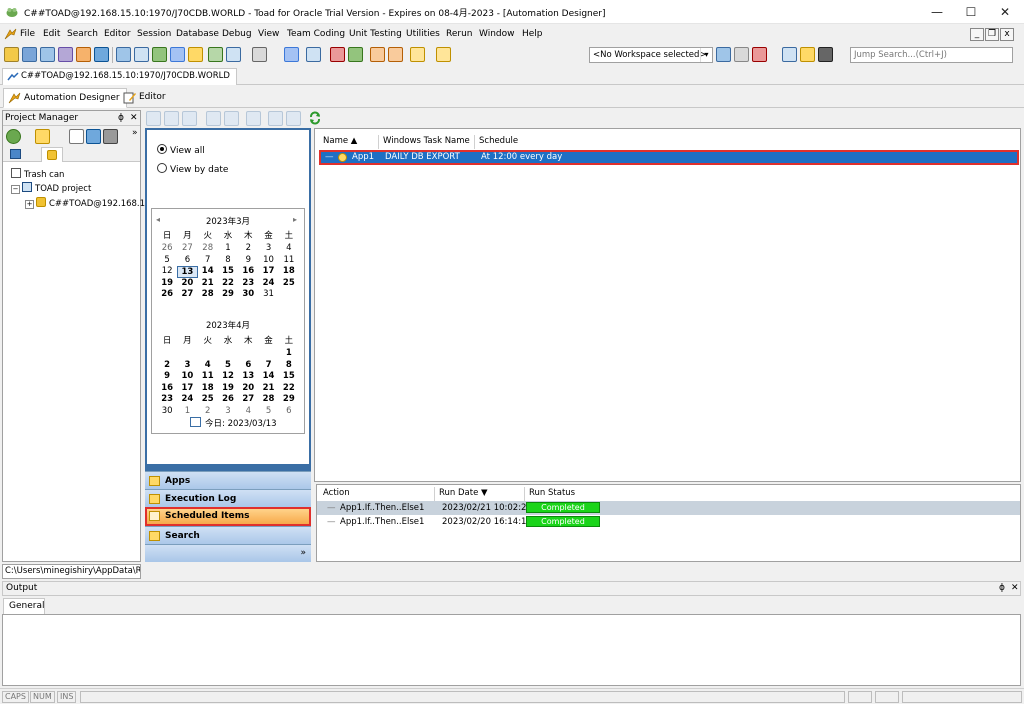 The image size is (1024, 704). What do you see at coordinates (195, 54) in the screenshot?
I see `automation-icon` at bounding box center [195, 54].